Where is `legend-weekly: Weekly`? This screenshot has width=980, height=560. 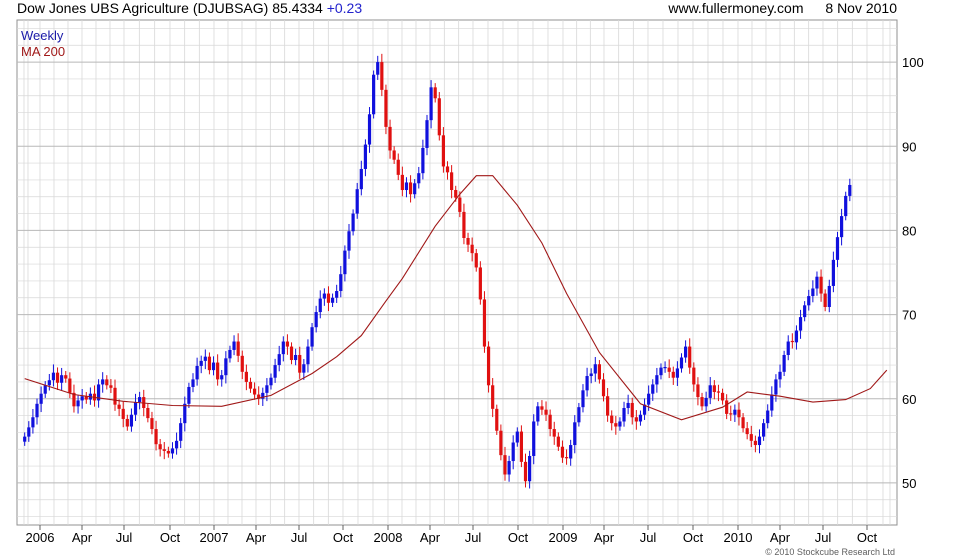 legend-weekly: Weekly is located at coordinates (42, 35).